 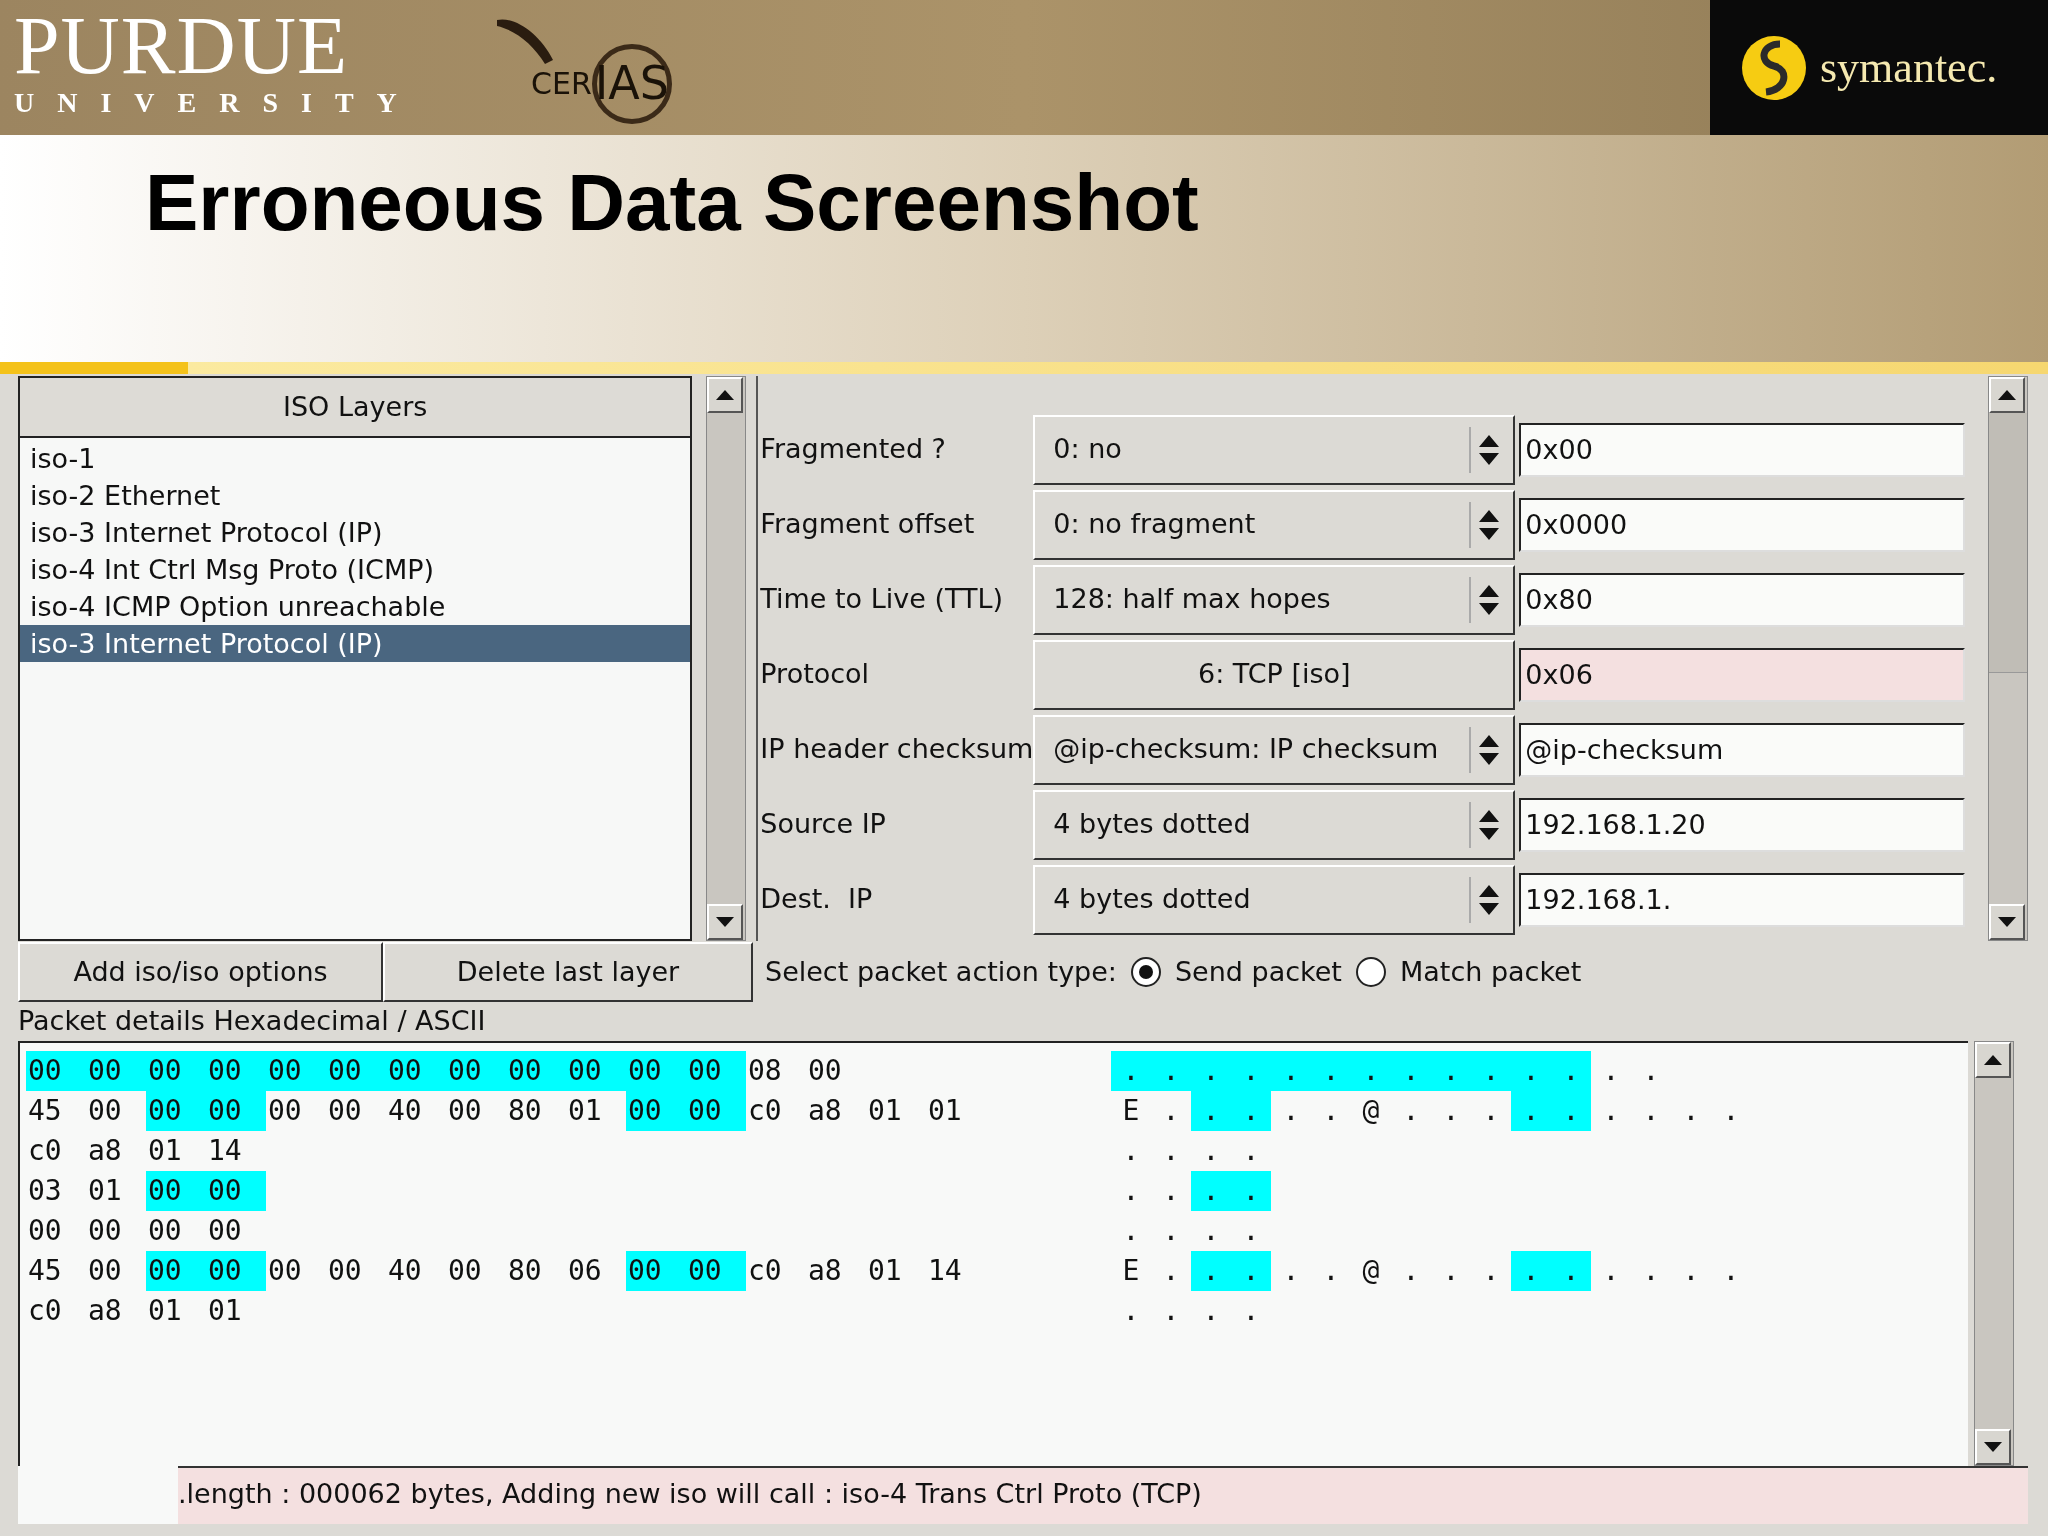 What do you see at coordinates (1371, 1111) in the screenshot?
I see `ascii-char: @` at bounding box center [1371, 1111].